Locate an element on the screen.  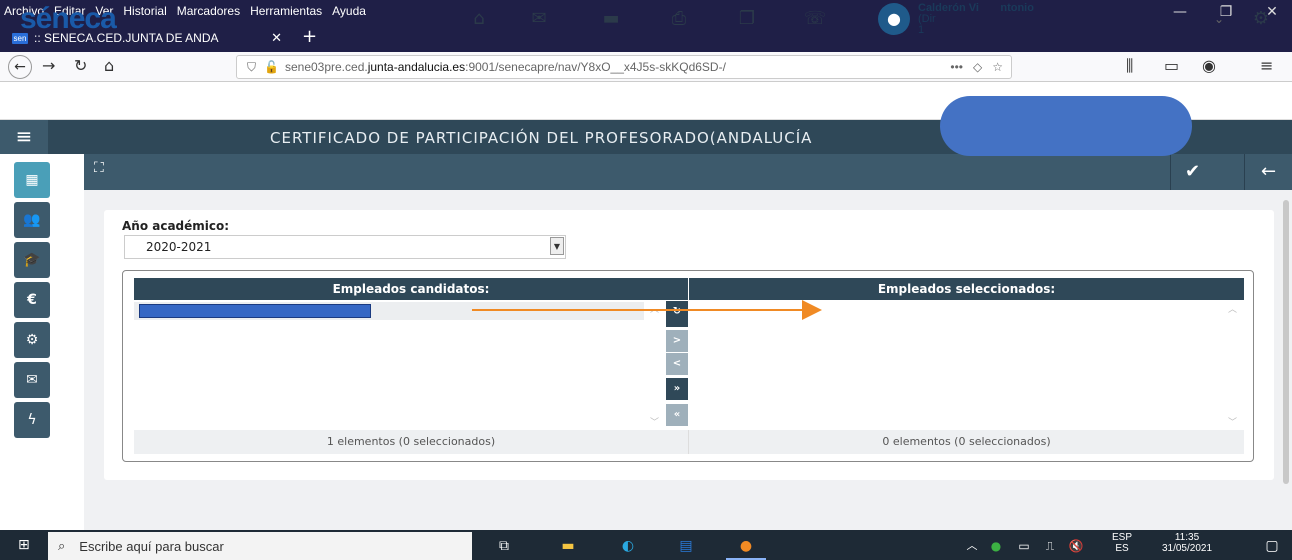
settings-gear-icon: ⚙ is located at coordinates (1261, 18).